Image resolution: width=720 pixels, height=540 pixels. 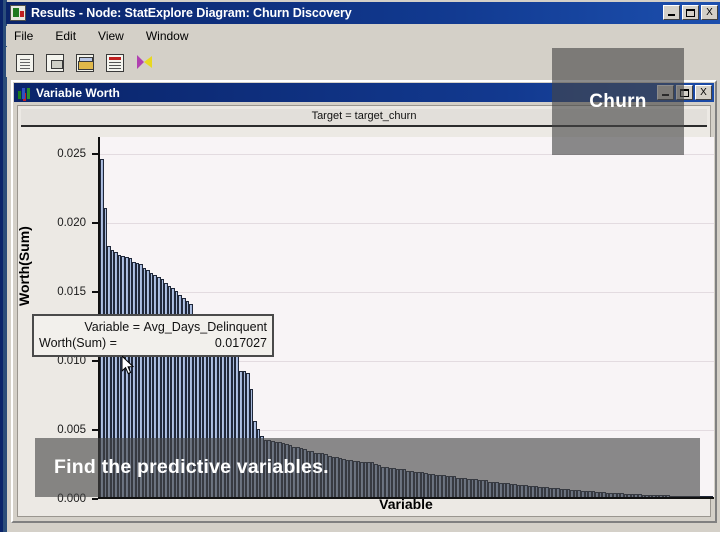 I want to click on document-icon, so click(x=25, y=62).